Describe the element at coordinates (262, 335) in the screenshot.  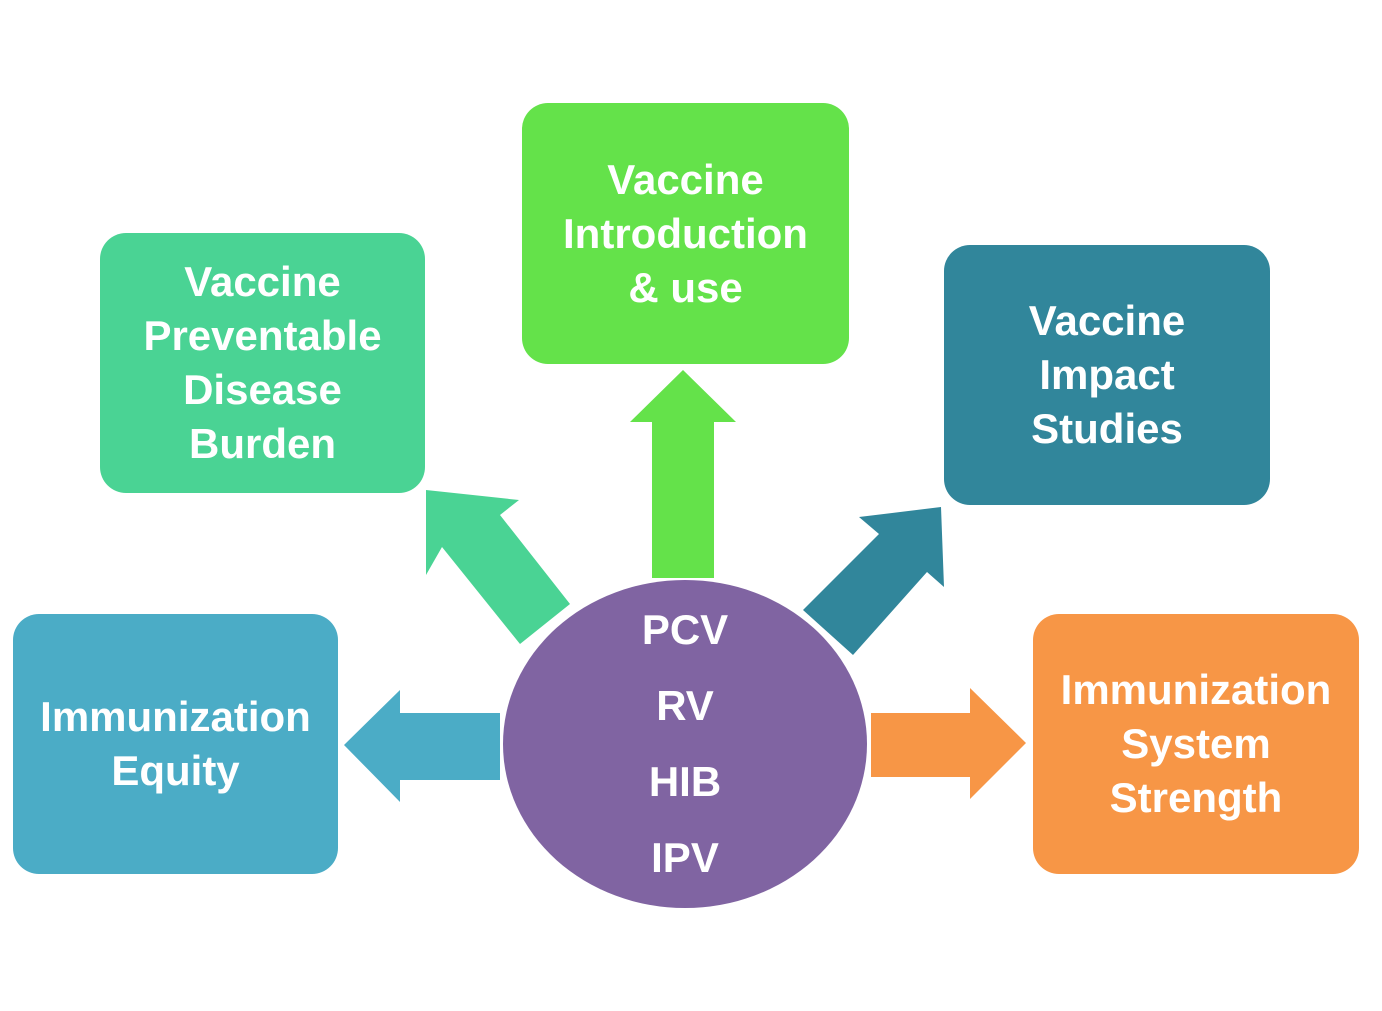
I see `box-line: Preventable` at that location.